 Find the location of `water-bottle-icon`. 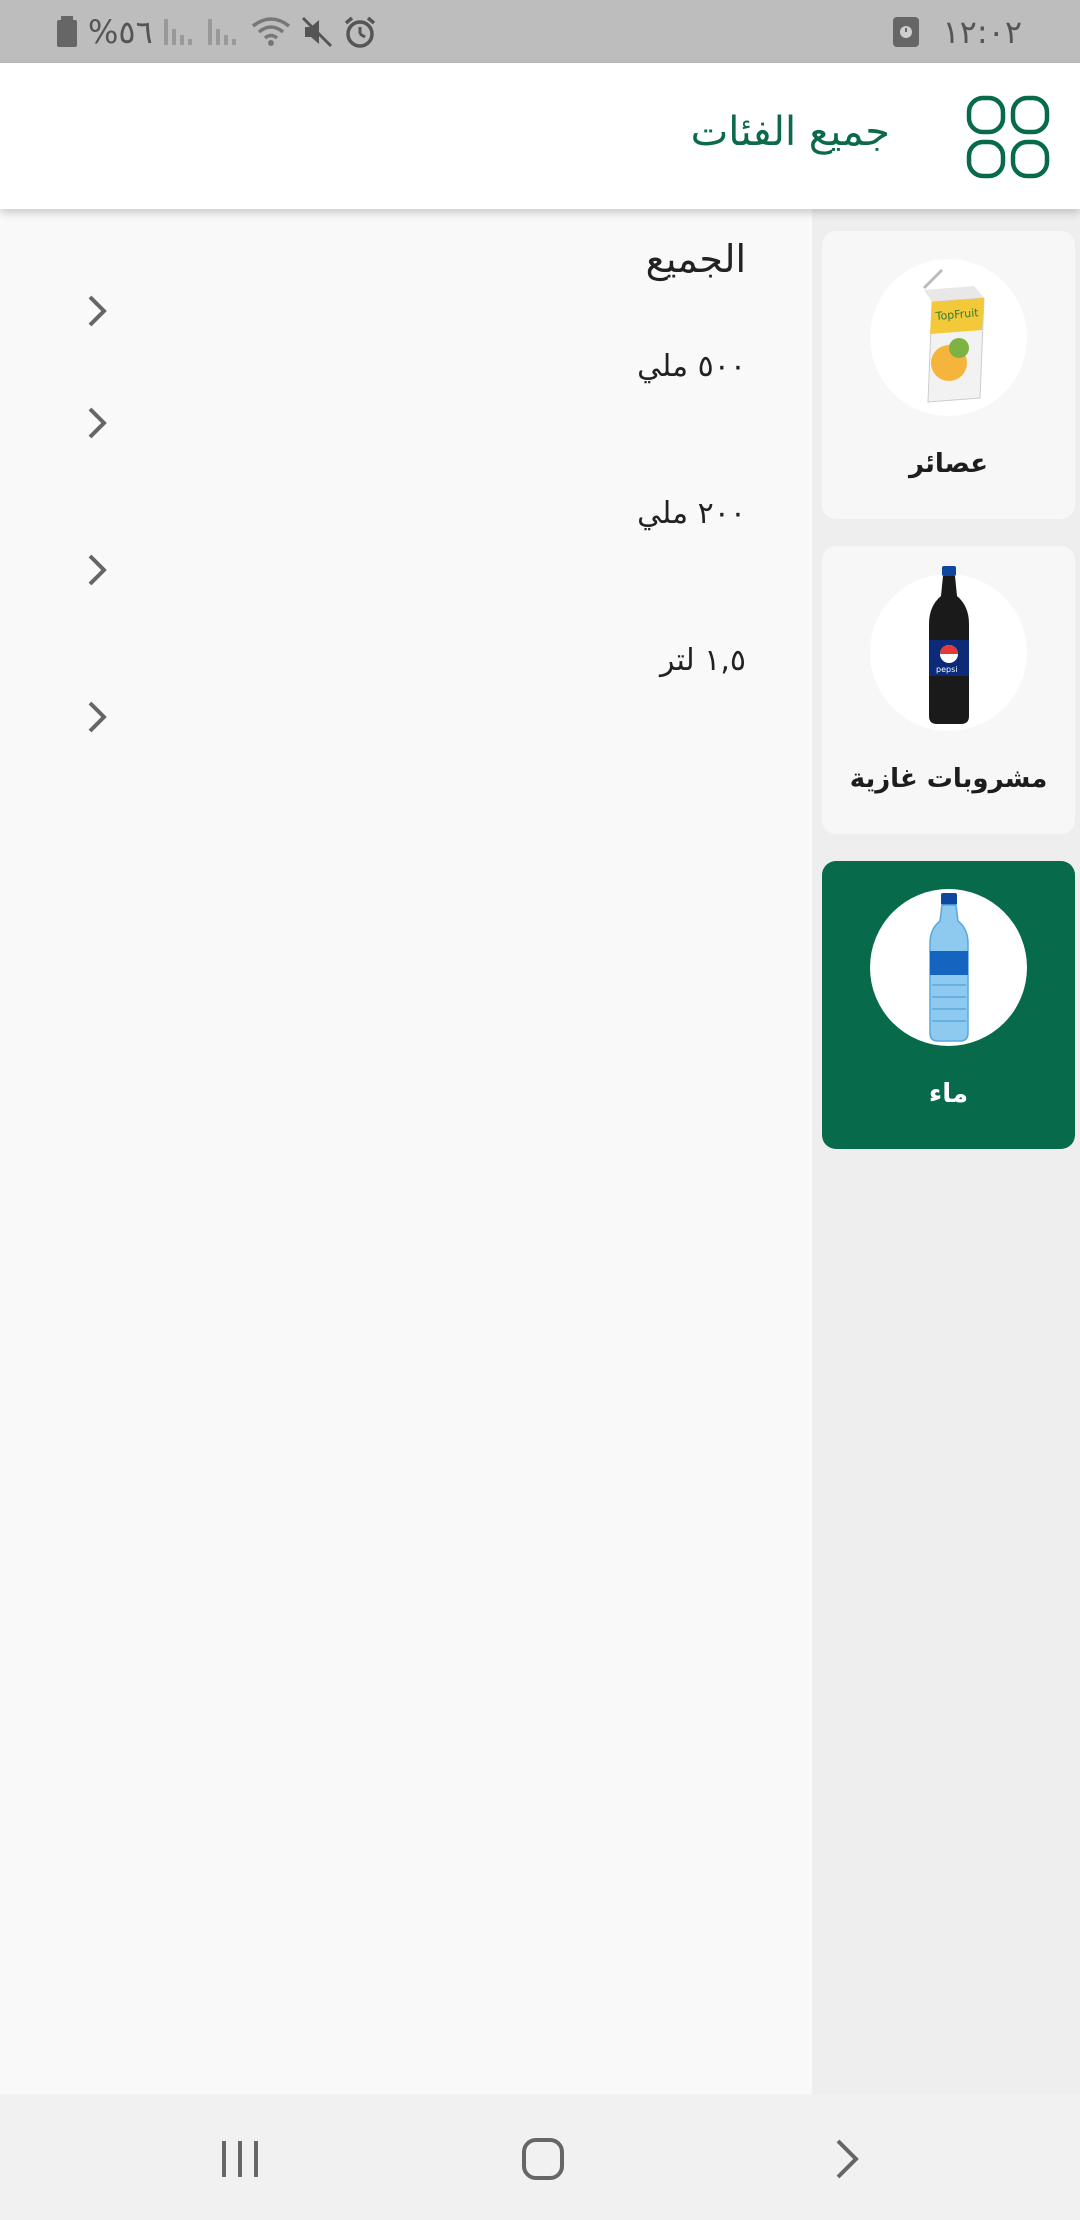

water-bottle-icon is located at coordinates (948, 967).